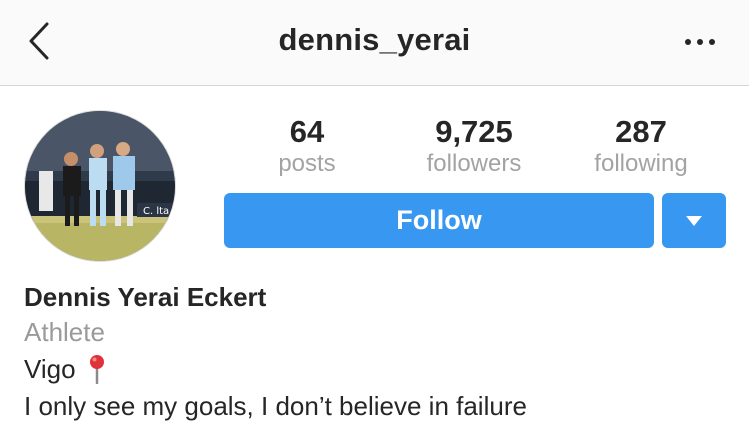 This screenshot has height=434, width=749. I want to click on posts-count: 64, so click(307, 131).